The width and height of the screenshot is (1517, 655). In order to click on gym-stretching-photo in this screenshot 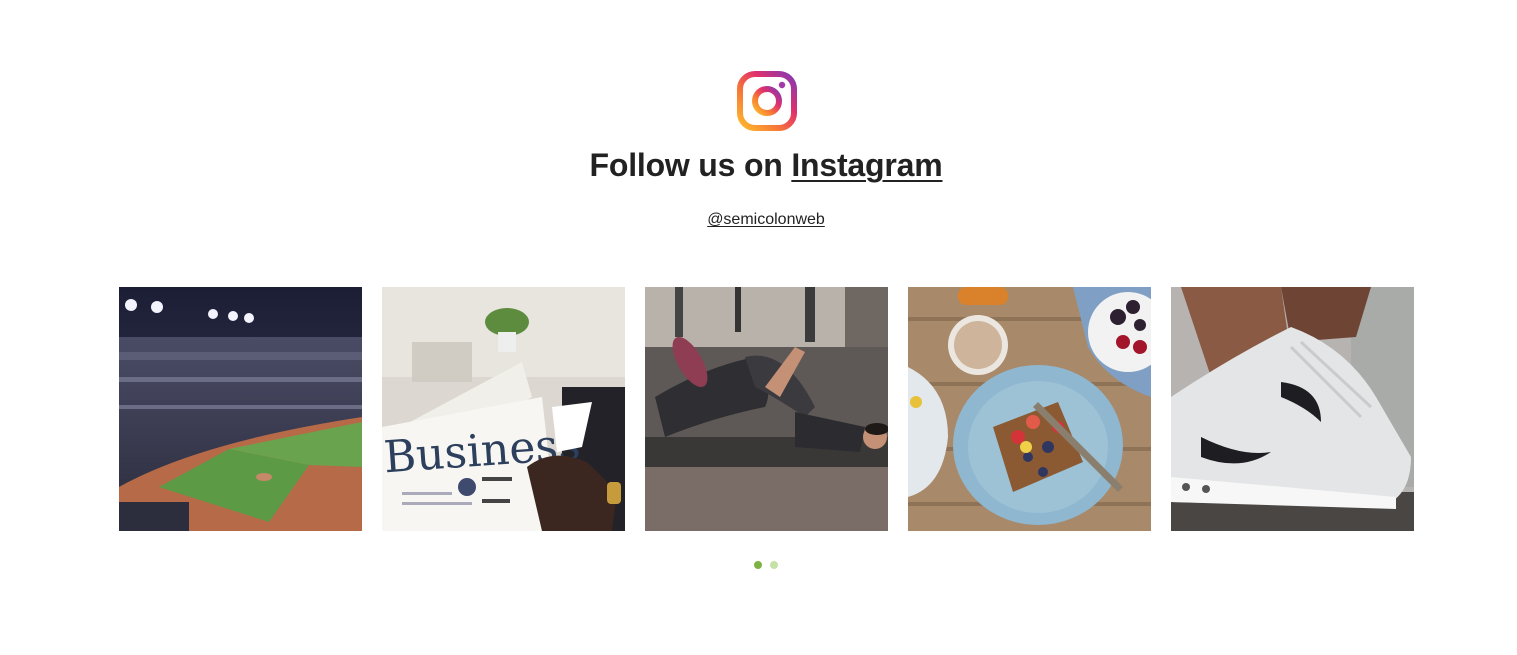, I will do `click(766, 409)`.